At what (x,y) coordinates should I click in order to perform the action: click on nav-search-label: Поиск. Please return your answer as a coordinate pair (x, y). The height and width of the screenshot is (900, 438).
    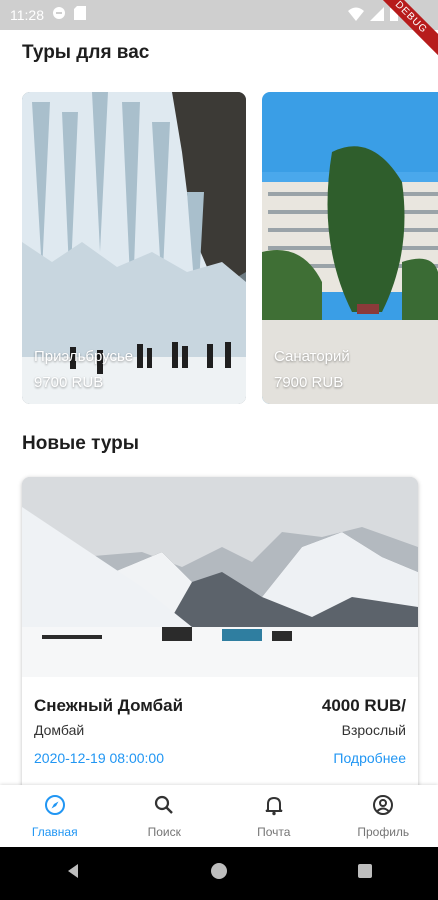
    Looking at the image, I should click on (164, 831).